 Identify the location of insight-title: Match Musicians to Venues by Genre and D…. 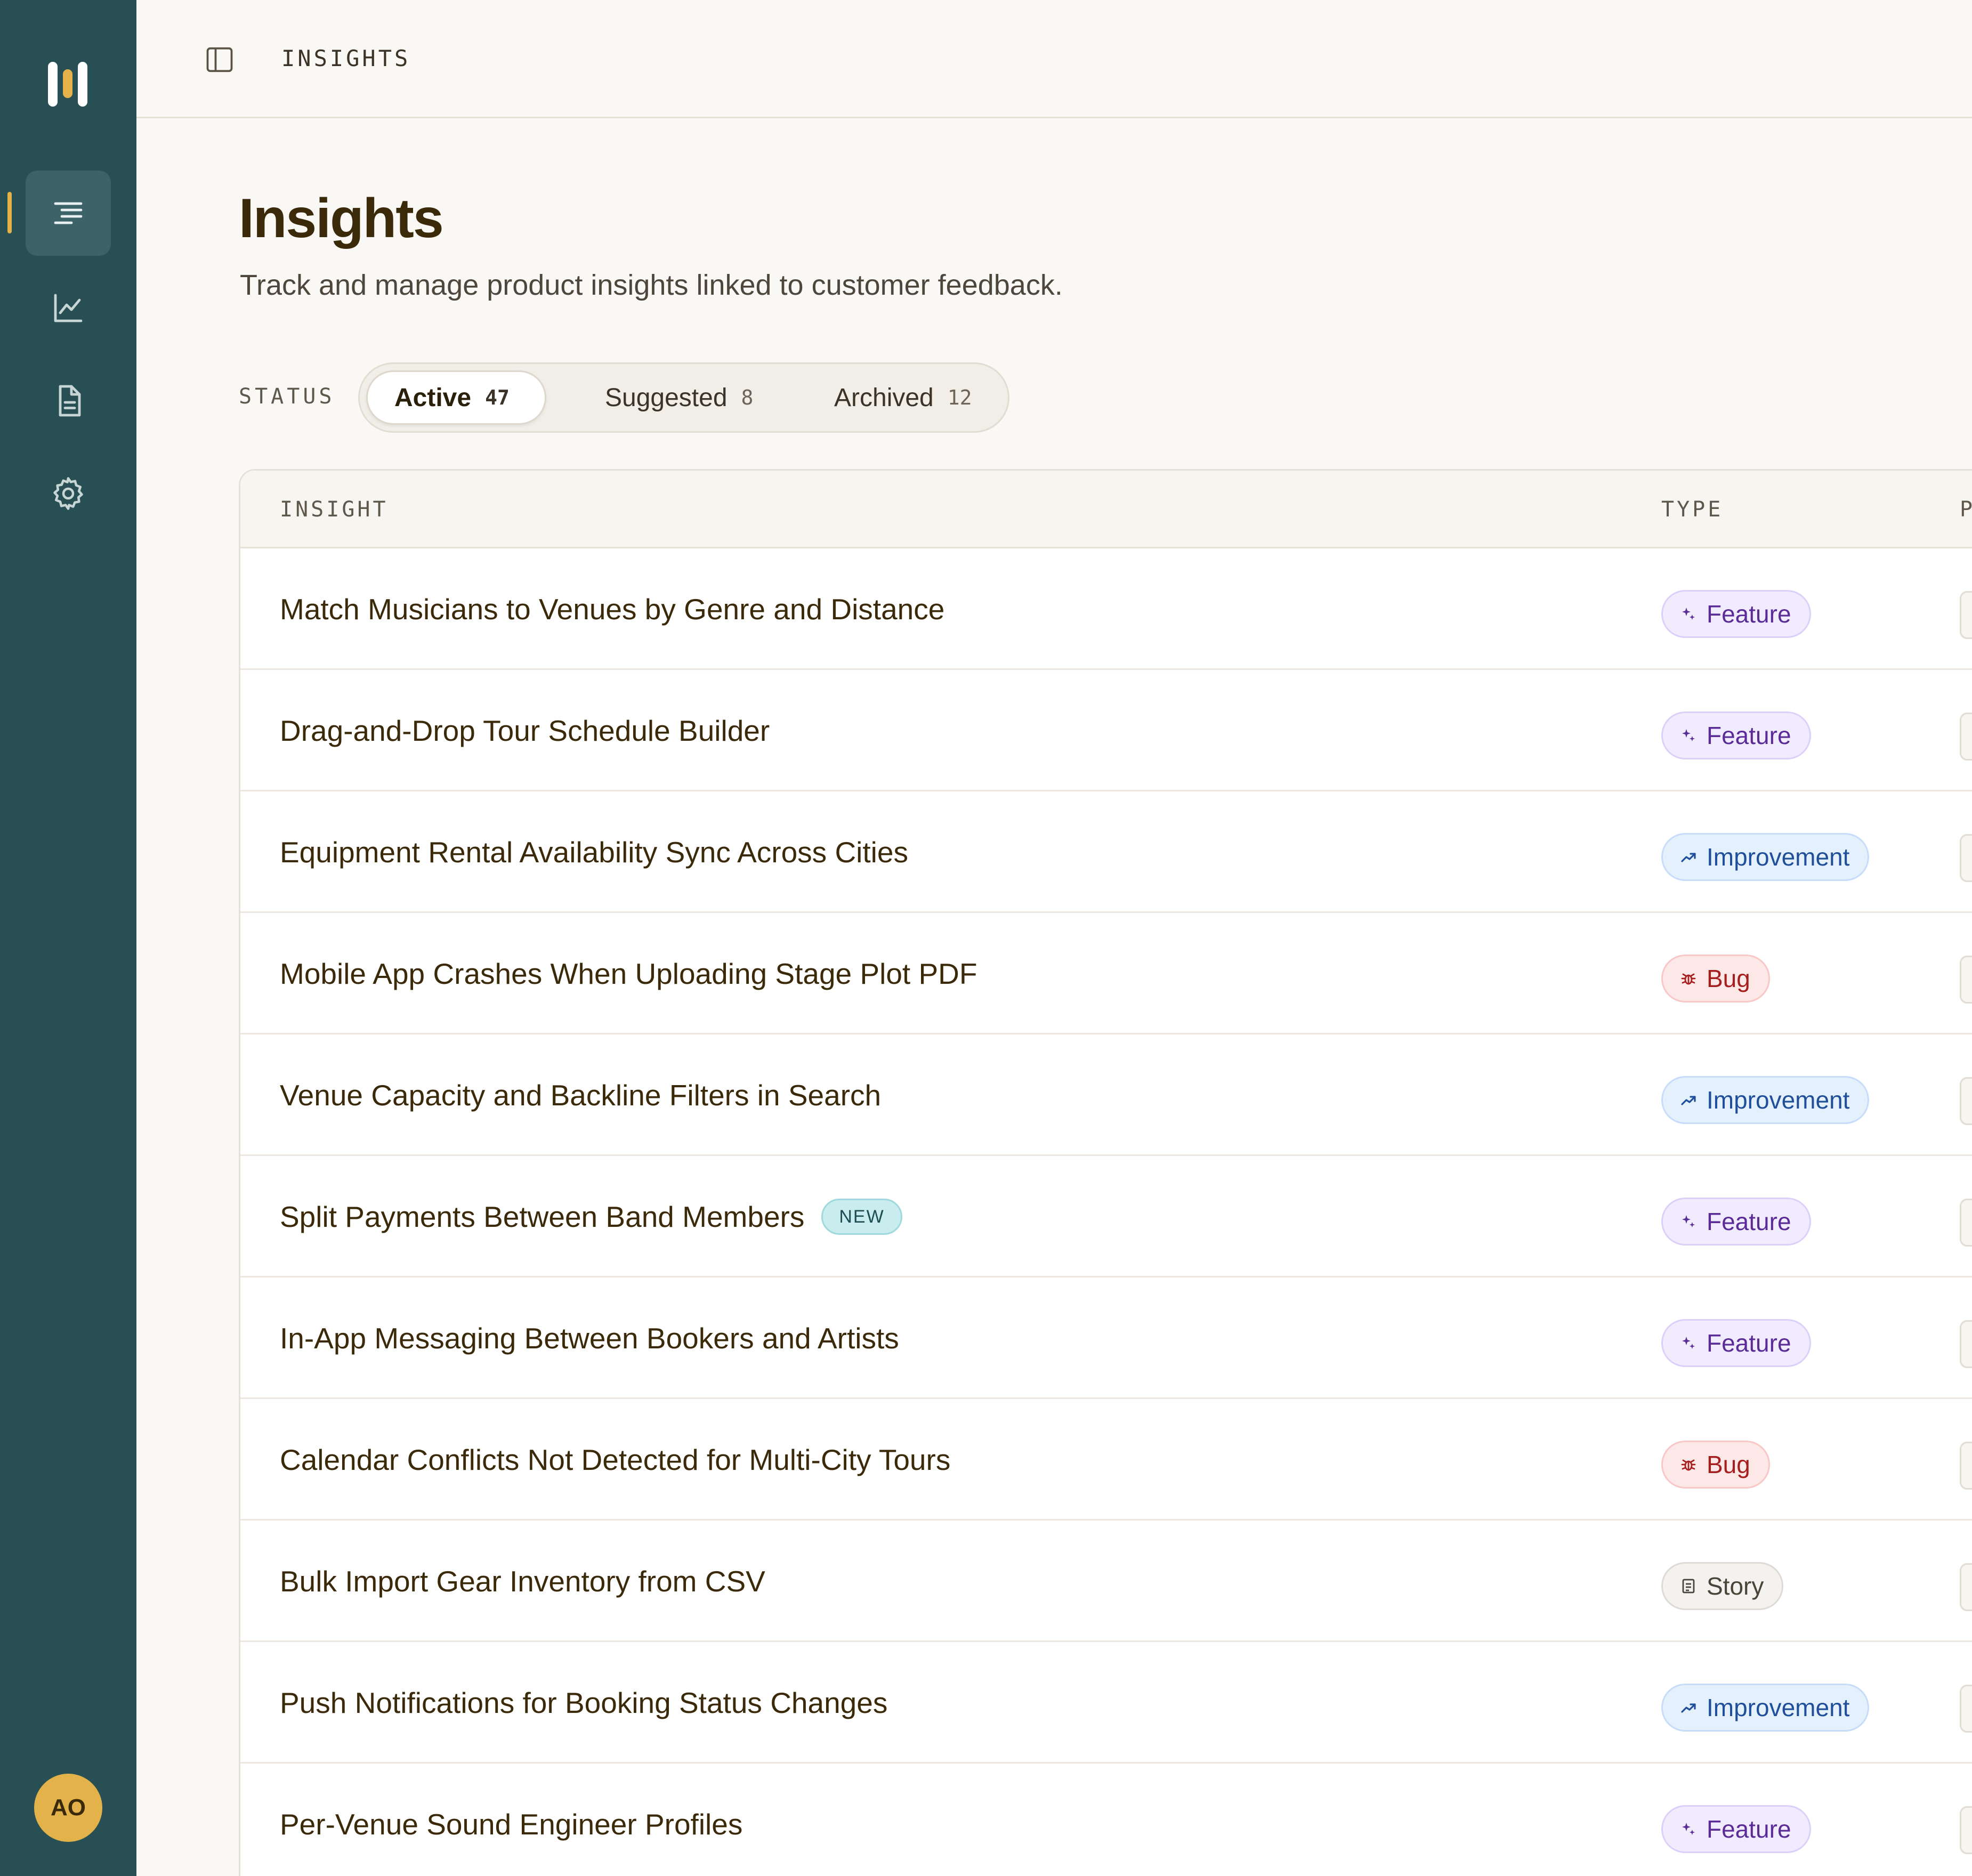
(612, 609).